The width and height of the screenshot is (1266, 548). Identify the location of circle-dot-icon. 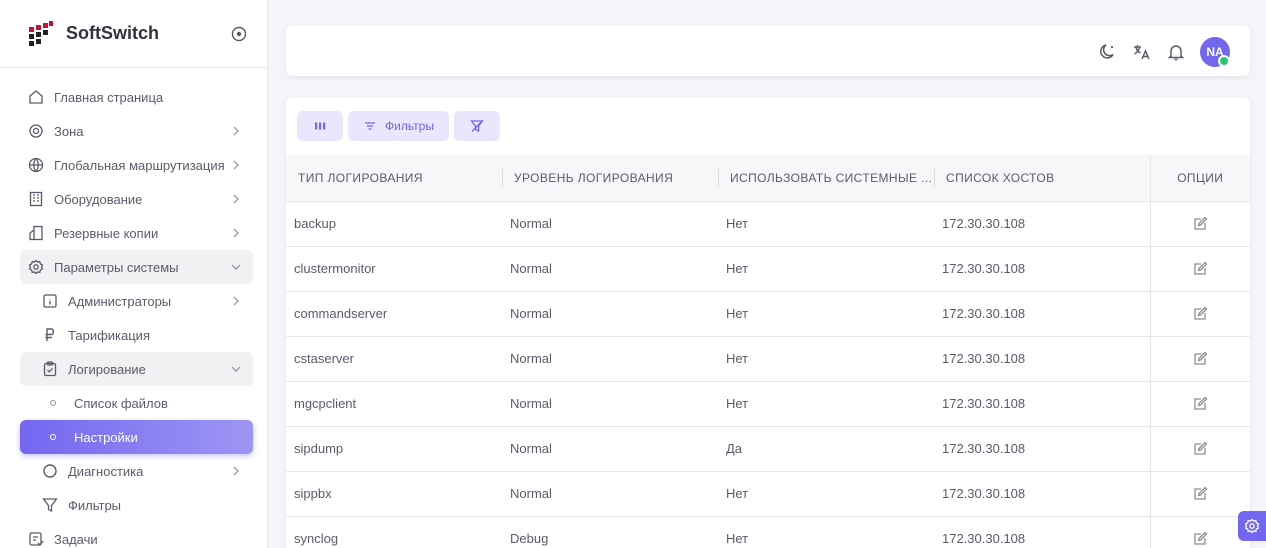
(53, 403).